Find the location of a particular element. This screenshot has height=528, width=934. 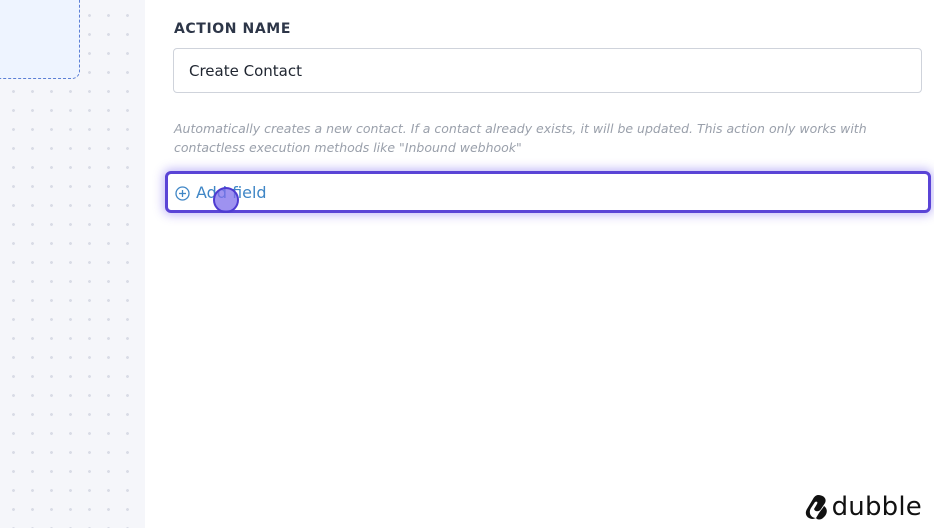

action-name-input is located at coordinates (547, 70).